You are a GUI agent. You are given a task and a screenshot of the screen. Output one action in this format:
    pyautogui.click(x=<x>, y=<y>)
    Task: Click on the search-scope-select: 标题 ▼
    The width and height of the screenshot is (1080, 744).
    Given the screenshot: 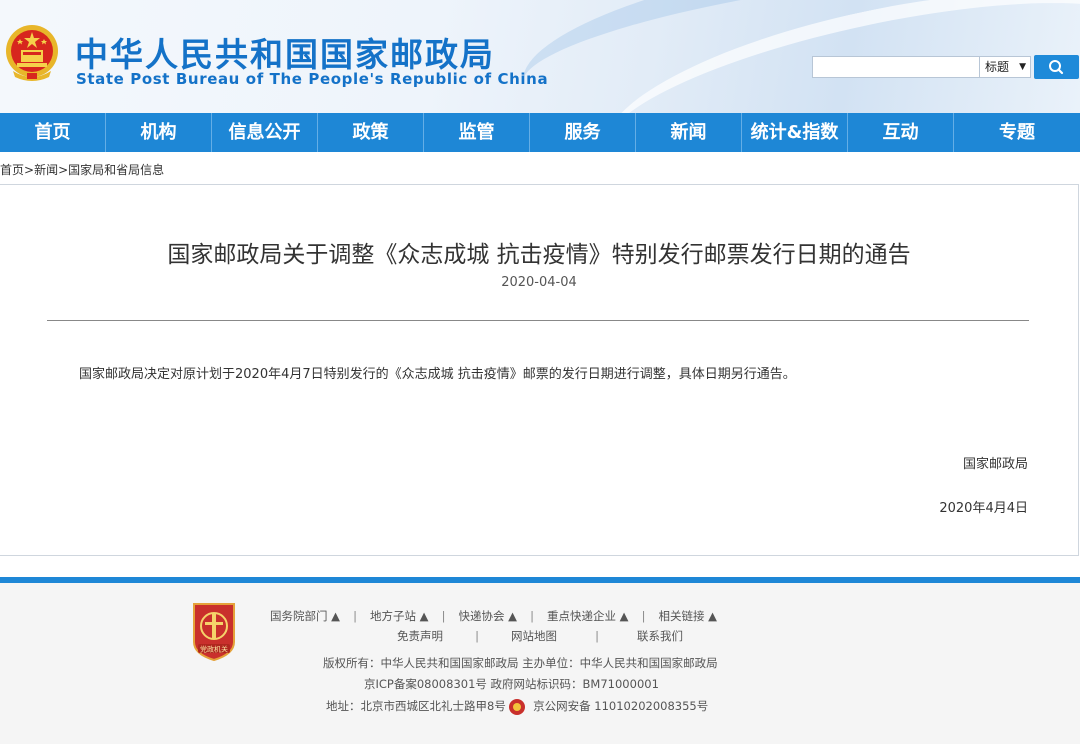 What is the action you would take?
    pyautogui.click(x=1005, y=67)
    